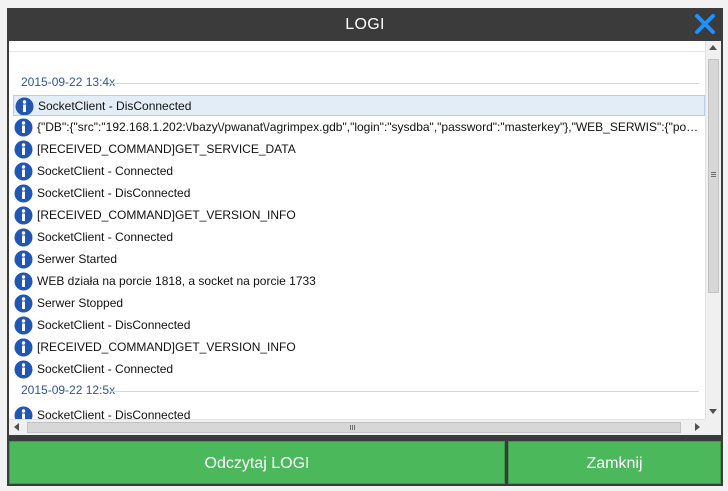 This screenshot has height=491, width=728. What do you see at coordinates (713, 411) in the screenshot?
I see `scroll-down-arrow-icon` at bounding box center [713, 411].